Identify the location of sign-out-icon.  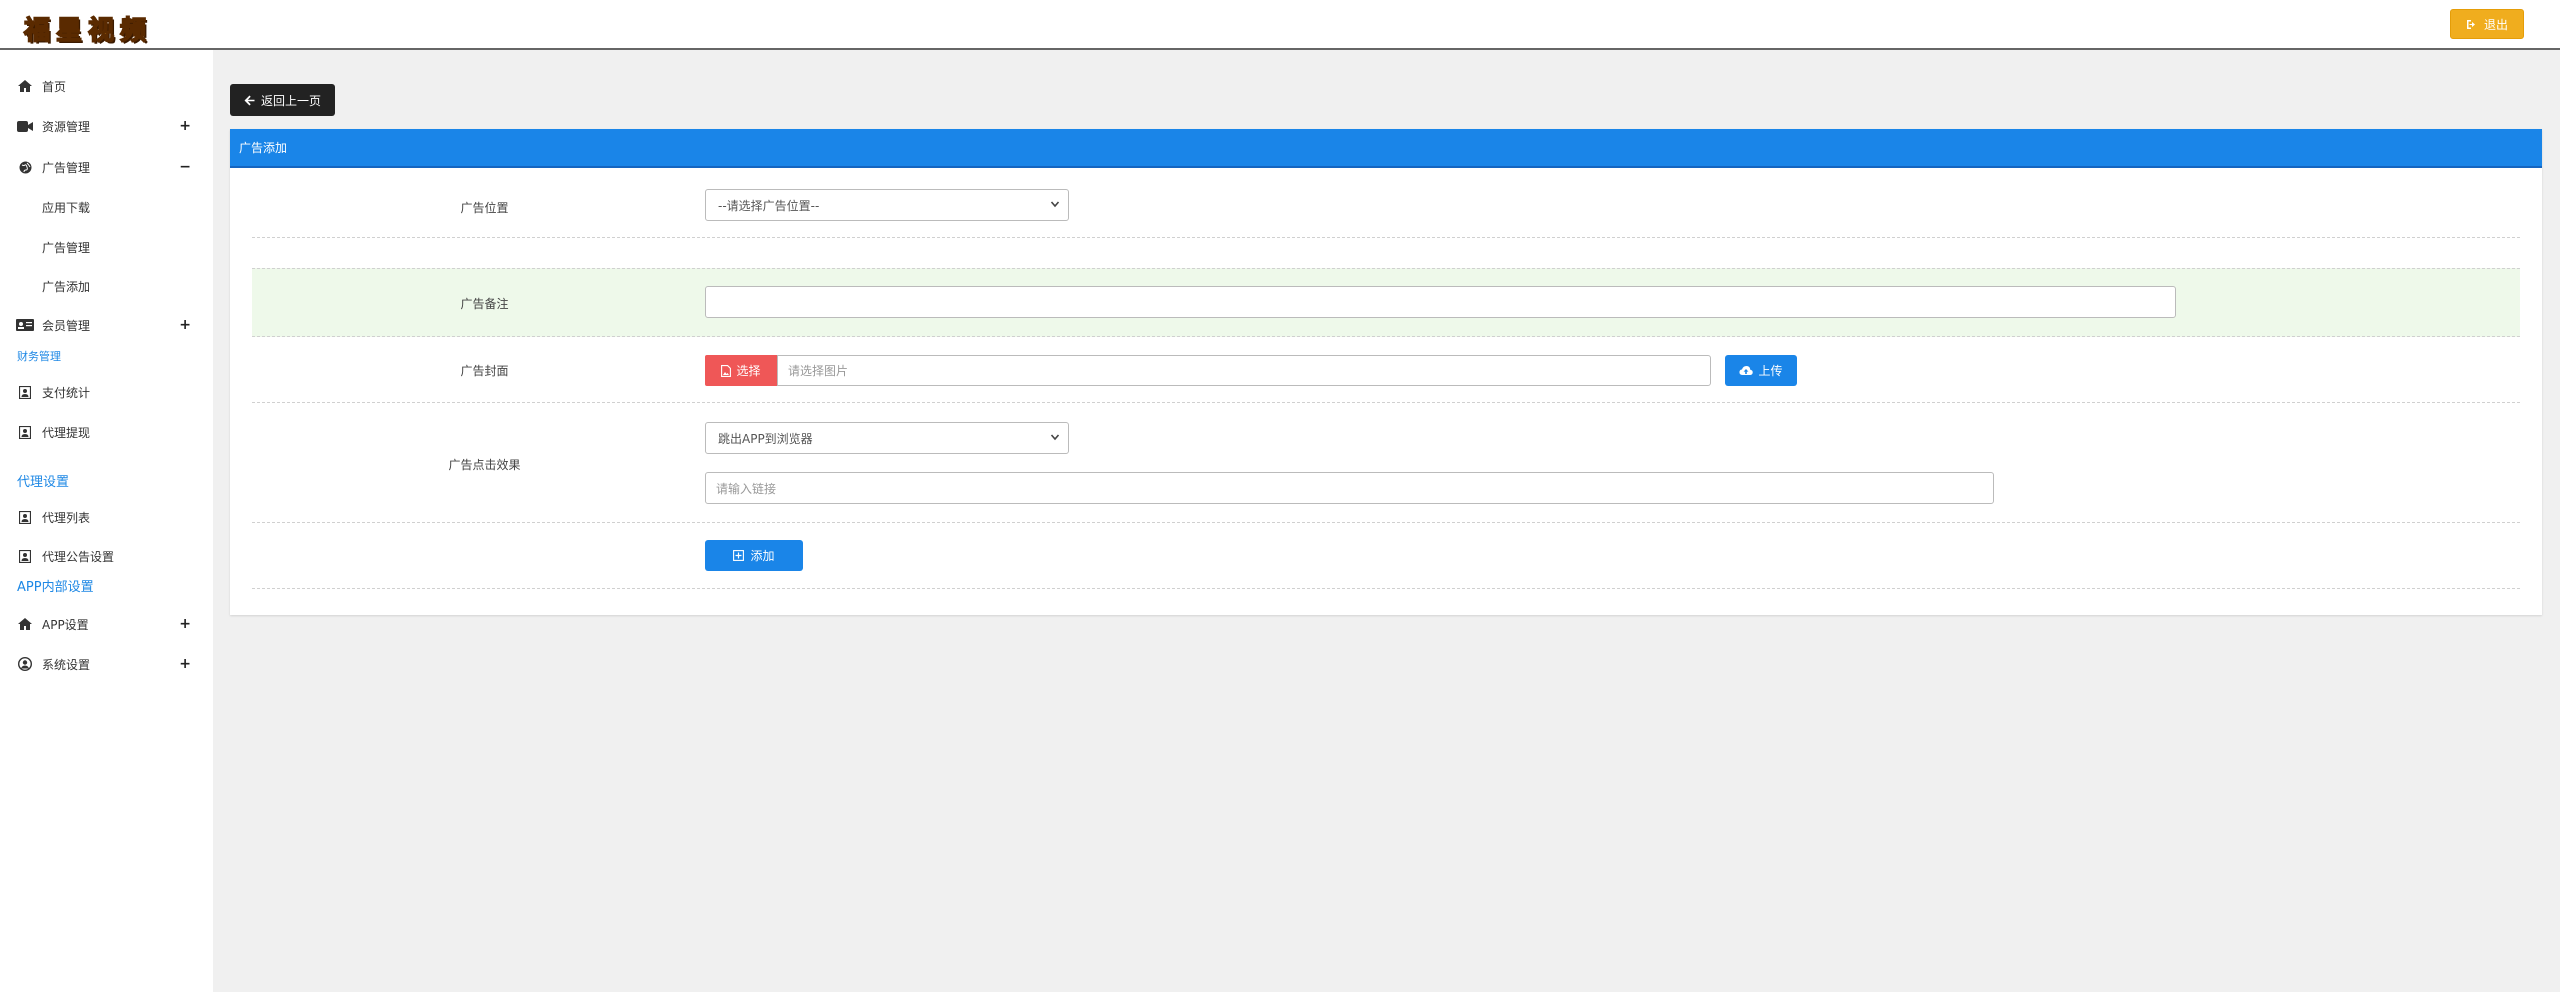
(2470, 24).